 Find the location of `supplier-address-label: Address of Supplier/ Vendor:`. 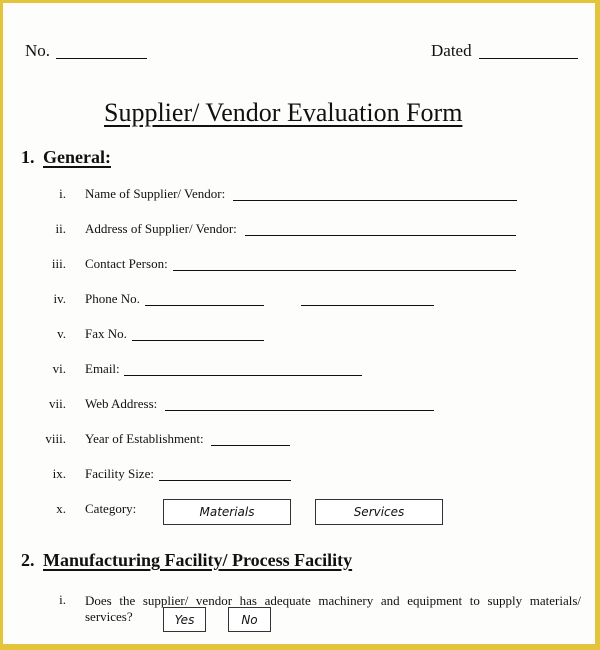

supplier-address-label: Address of Supplier/ Vendor: is located at coordinates (161, 228).